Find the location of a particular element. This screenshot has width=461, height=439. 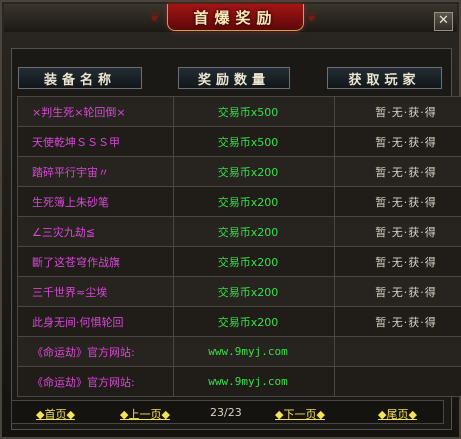

equip-name-cell: 踏碎平行宇宙〃 is located at coordinates (95, 171).